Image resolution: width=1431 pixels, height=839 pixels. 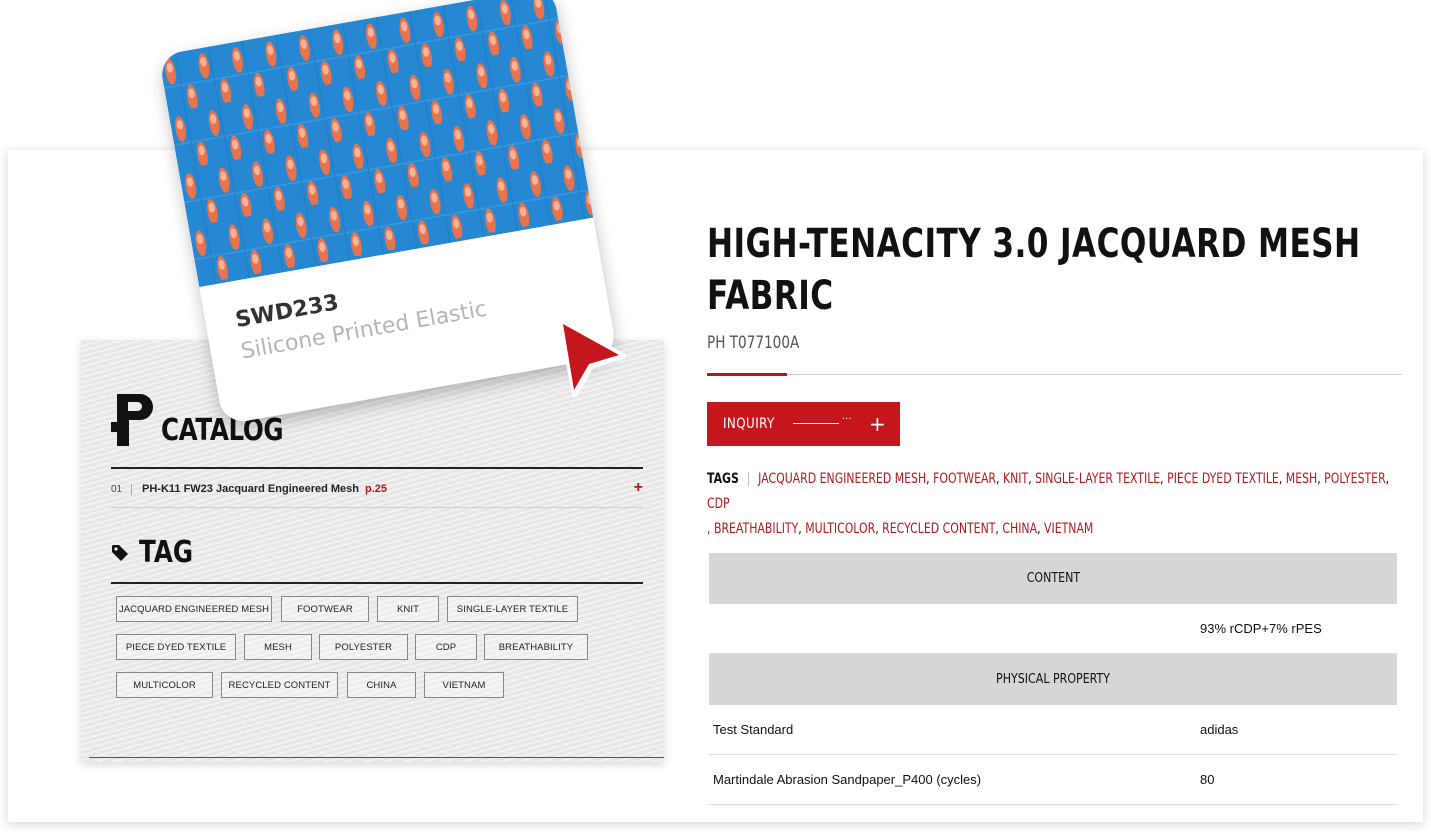 What do you see at coordinates (446, 647) in the screenshot?
I see `tag-chip: CDP` at bounding box center [446, 647].